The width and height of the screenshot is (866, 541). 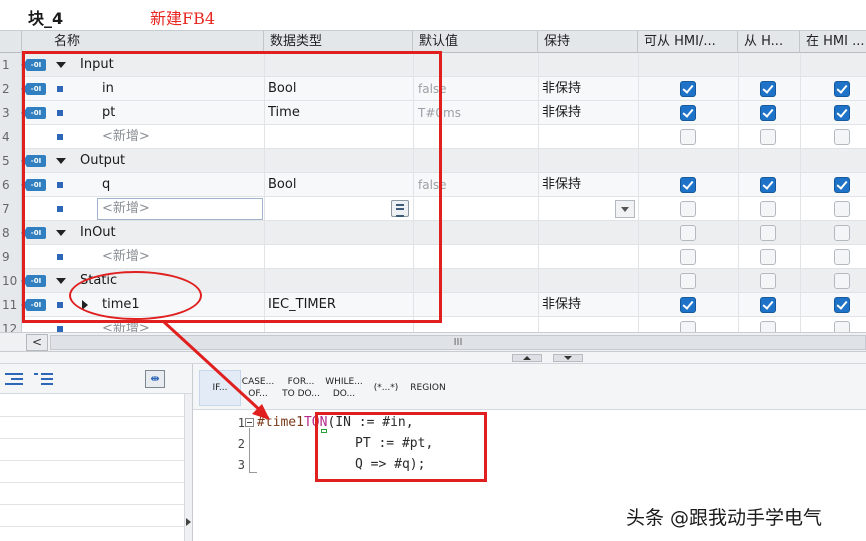 What do you see at coordinates (11, 324) in the screenshot?
I see `row-number: 12` at bounding box center [11, 324].